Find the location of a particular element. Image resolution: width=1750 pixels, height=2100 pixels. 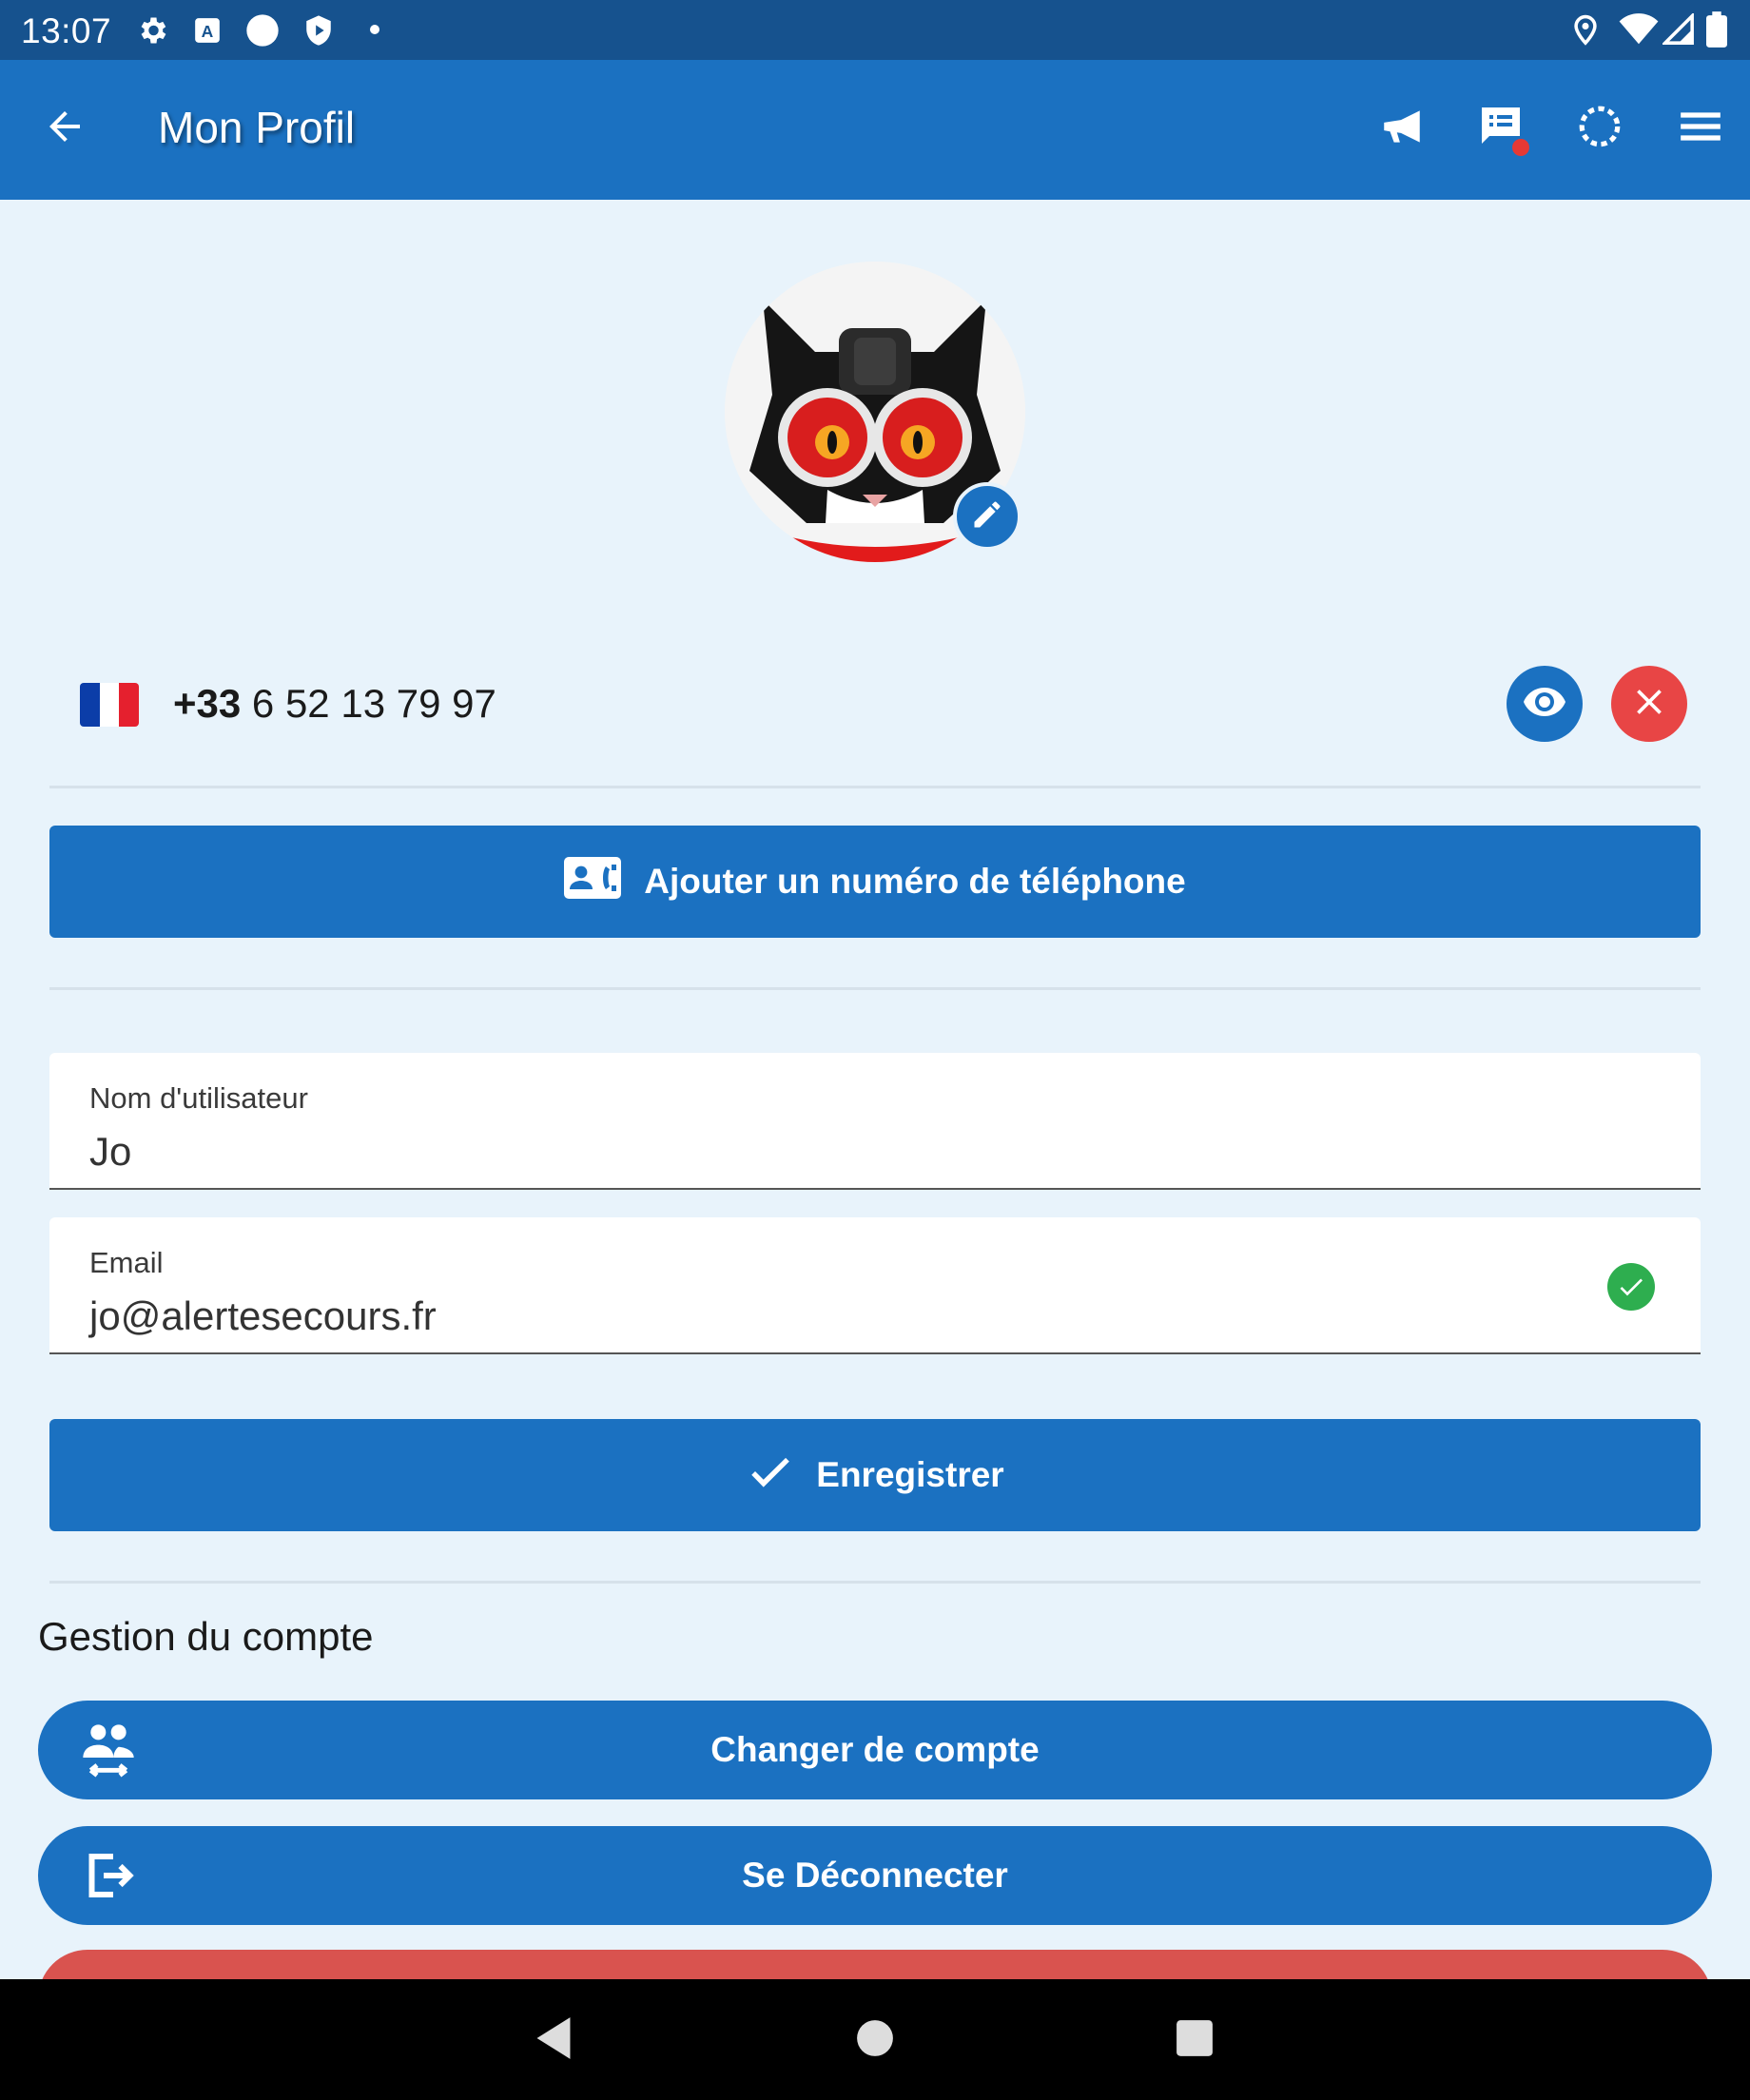

back-triangle-icon is located at coordinates (553, 2040).